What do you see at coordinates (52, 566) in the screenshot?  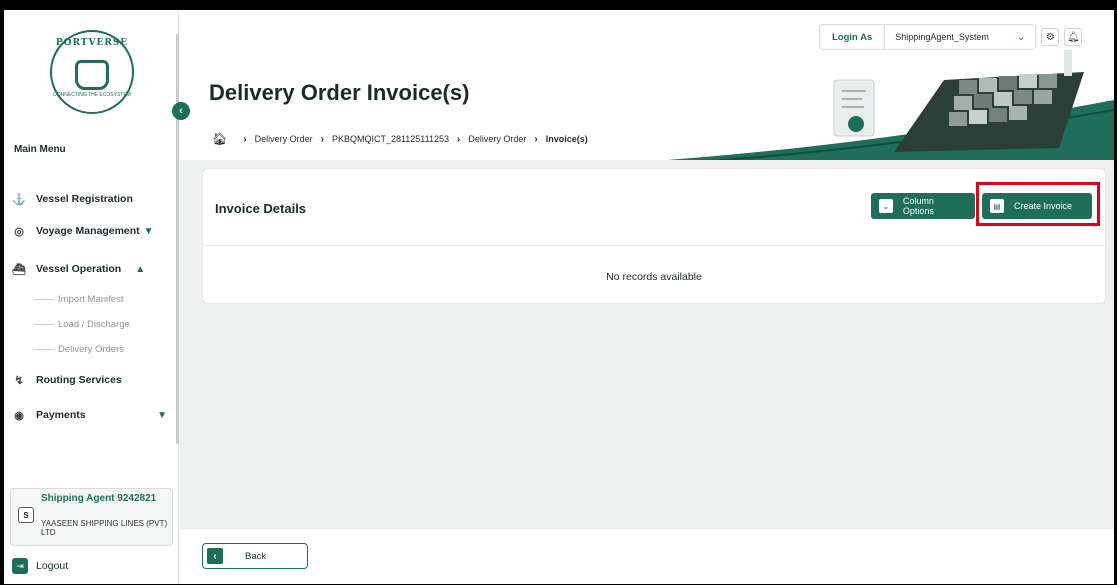 I see `logout-label: Logout` at bounding box center [52, 566].